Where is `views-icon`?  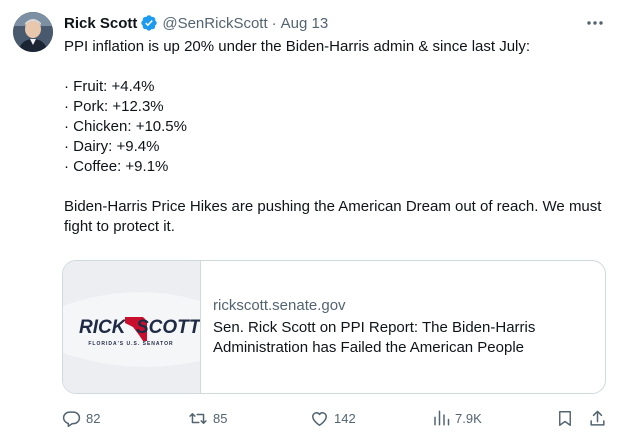 views-icon is located at coordinates (442, 418).